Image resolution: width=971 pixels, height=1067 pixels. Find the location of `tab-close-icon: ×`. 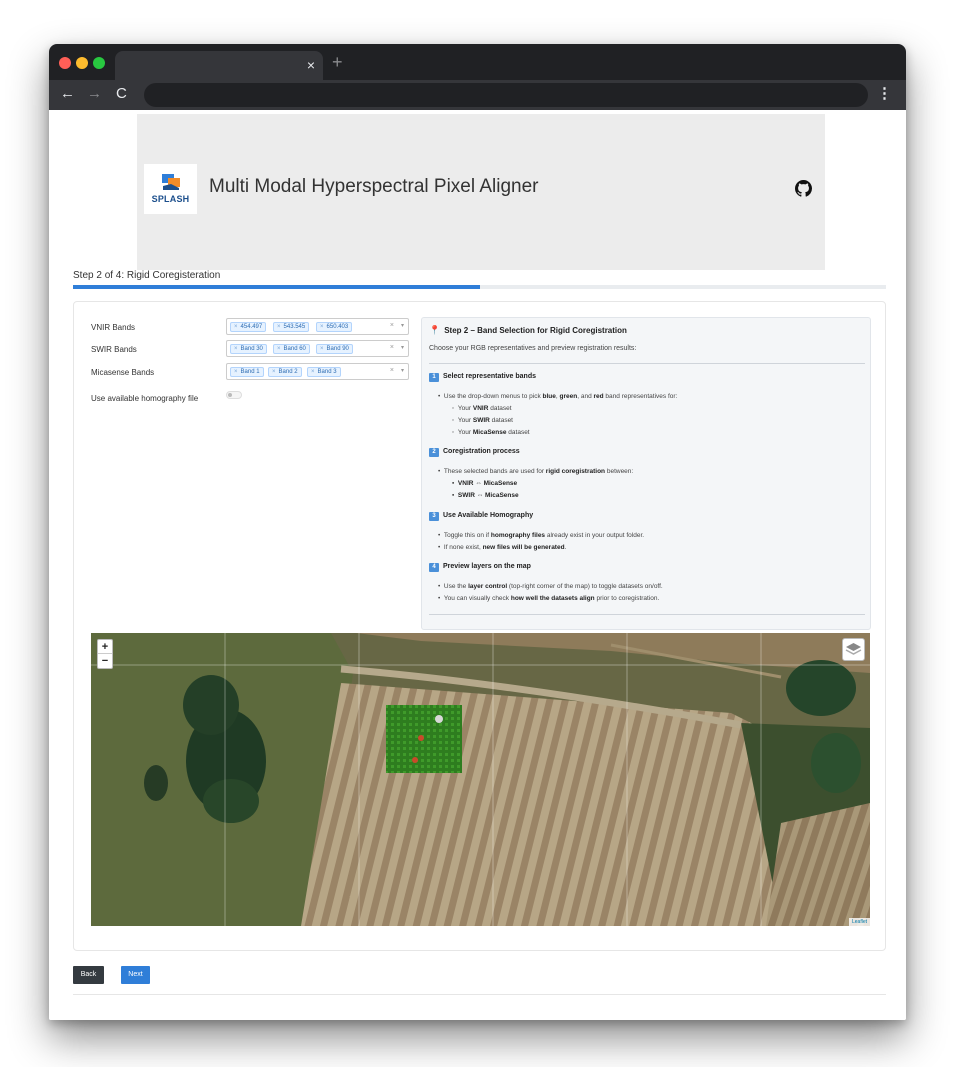

tab-close-icon: × is located at coordinates (311, 65).